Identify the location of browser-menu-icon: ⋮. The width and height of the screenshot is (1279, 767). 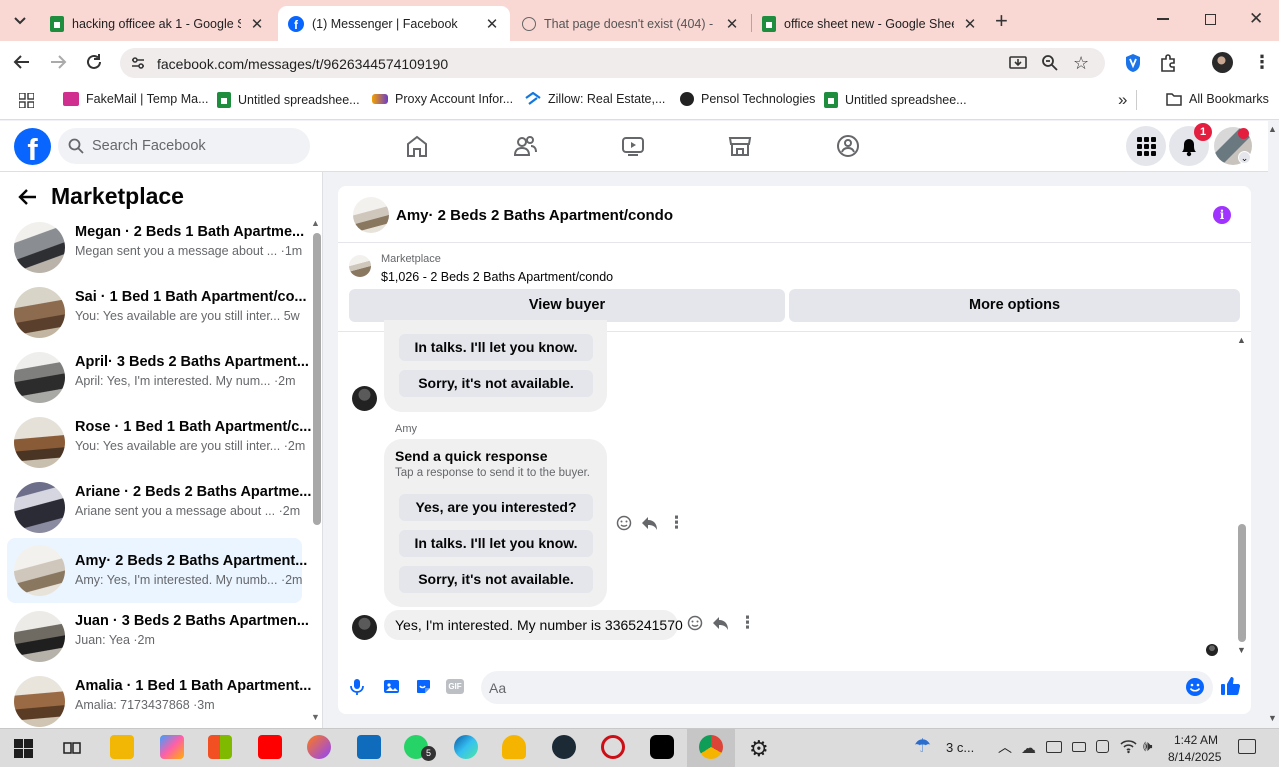
(1262, 62).